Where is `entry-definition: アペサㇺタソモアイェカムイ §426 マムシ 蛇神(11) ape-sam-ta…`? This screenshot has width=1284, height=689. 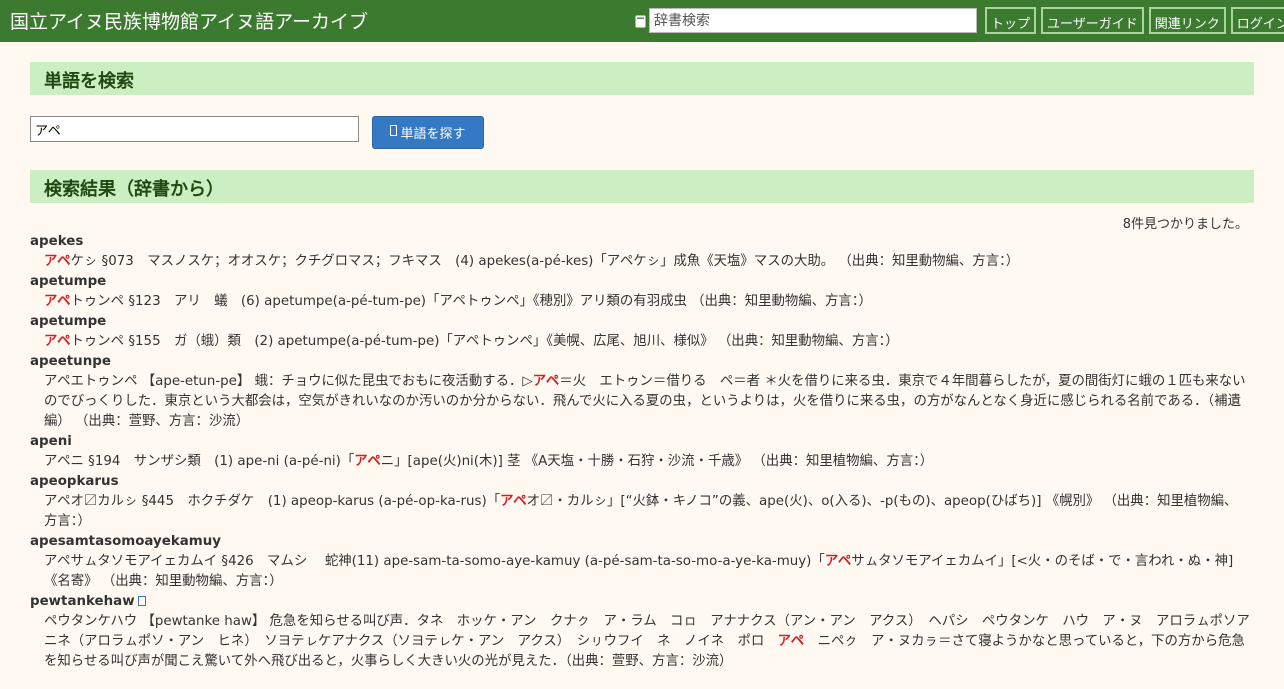 entry-definition: アペサㇺタソモアイェカムイ §426 マムシ 蛇神(11) ape-sam-ta… is located at coordinates (639, 571).